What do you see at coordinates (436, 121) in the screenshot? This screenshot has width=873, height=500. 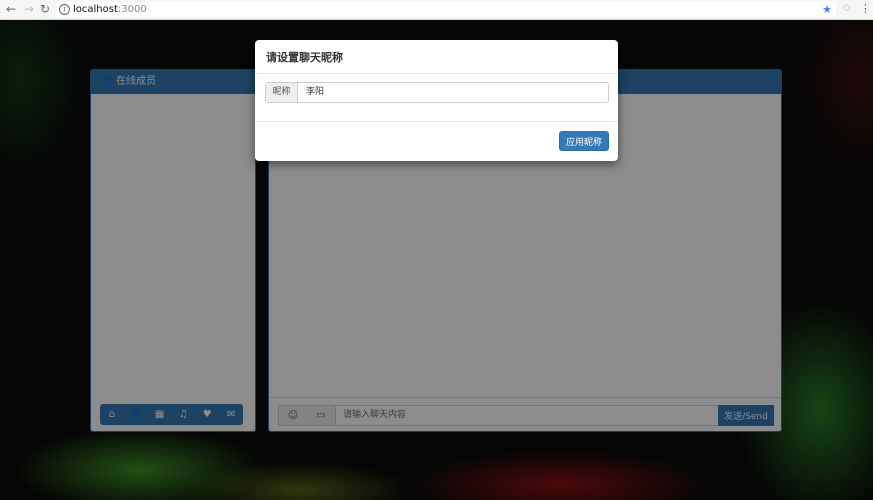 I see `modal-footer-divider` at bounding box center [436, 121].